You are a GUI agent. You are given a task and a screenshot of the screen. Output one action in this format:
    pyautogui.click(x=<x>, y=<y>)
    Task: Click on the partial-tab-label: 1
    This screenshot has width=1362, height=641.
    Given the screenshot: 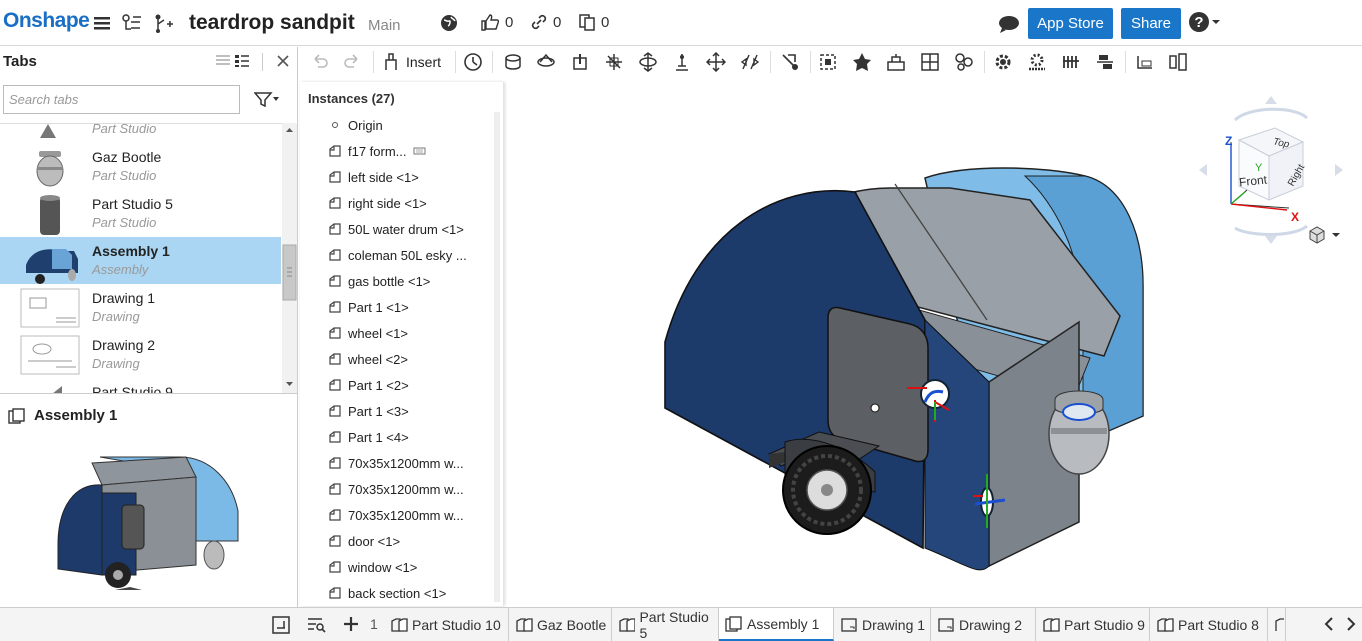 What is the action you would take?
    pyautogui.click(x=374, y=624)
    